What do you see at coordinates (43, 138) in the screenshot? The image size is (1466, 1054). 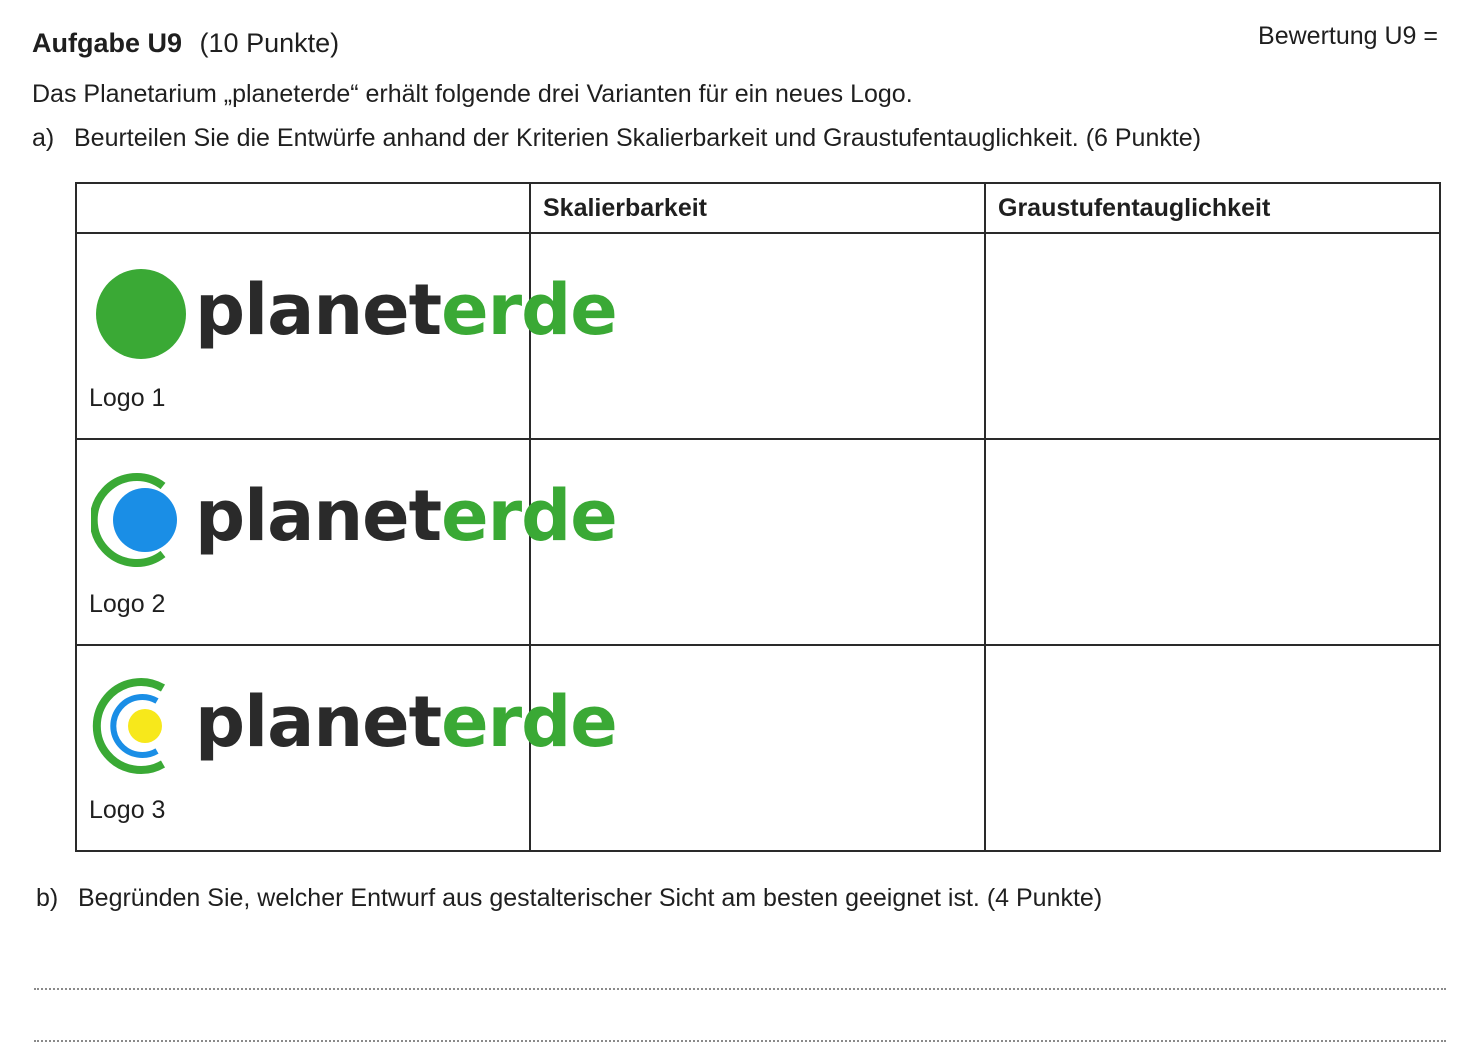 I see `part-a-letter: a)` at bounding box center [43, 138].